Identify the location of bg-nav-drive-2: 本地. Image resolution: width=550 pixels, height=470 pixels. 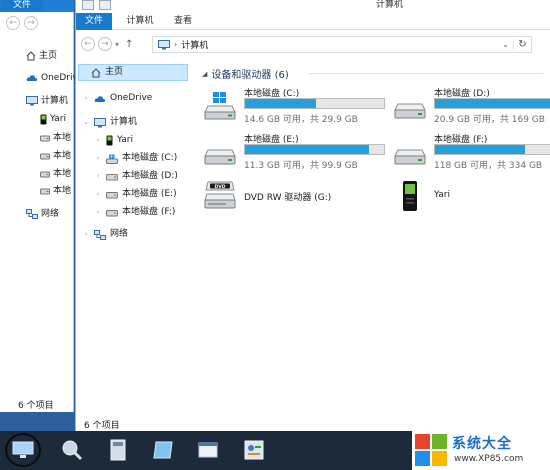
(55, 156).